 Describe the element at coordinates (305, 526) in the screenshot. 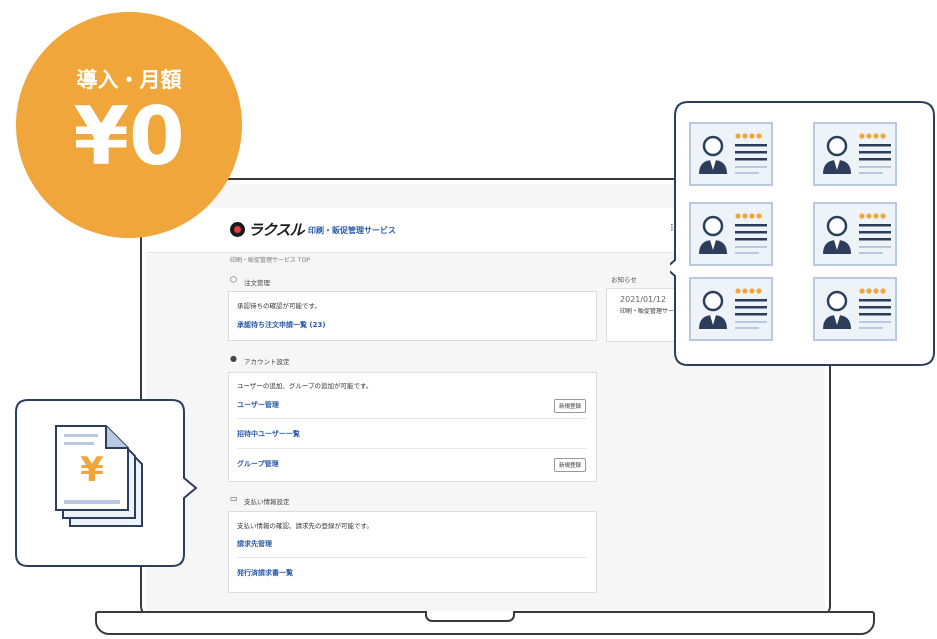

I see `payment-description: 支払い情報の確認、請求先の登録が可能です。` at that location.